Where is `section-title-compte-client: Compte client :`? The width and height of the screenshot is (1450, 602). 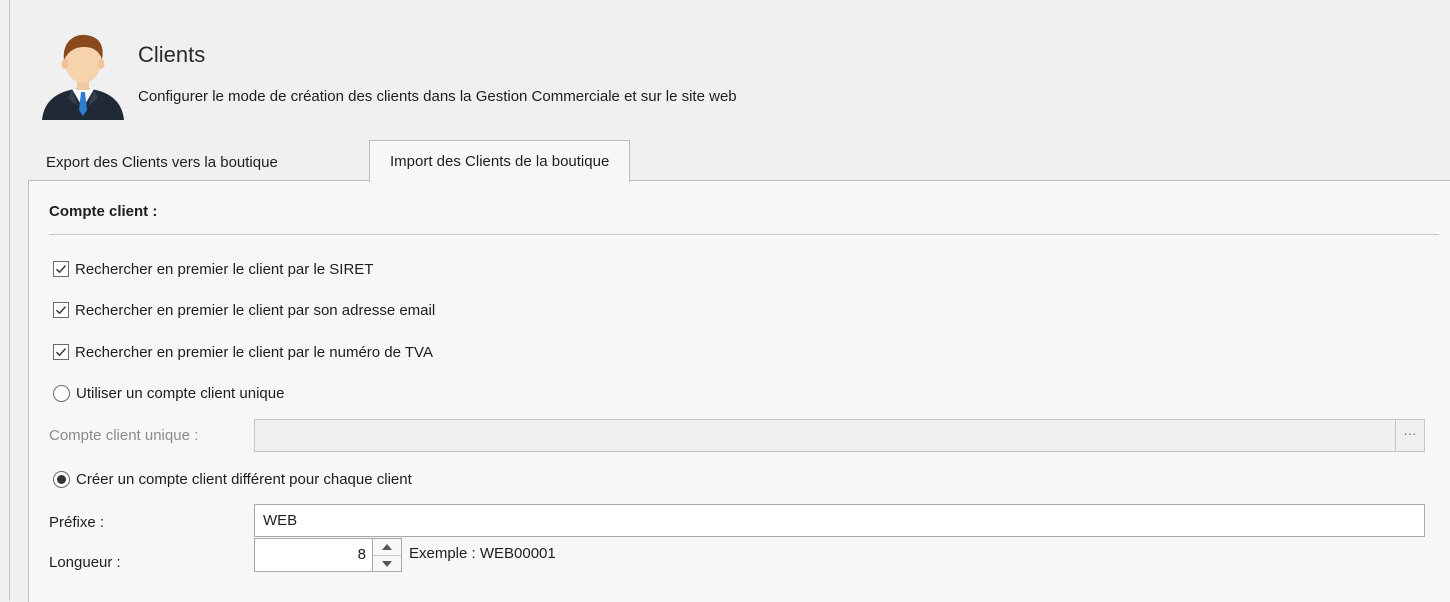 section-title-compte-client: Compte client : is located at coordinates (103, 211).